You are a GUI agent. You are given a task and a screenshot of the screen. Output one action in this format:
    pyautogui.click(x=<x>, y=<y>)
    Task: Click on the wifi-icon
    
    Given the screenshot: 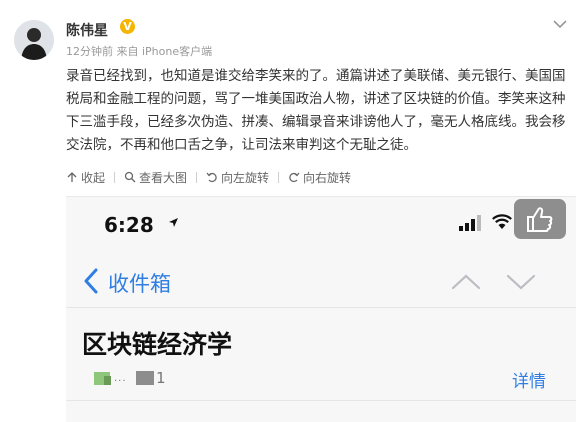 What is the action you would take?
    pyautogui.click(x=502, y=221)
    